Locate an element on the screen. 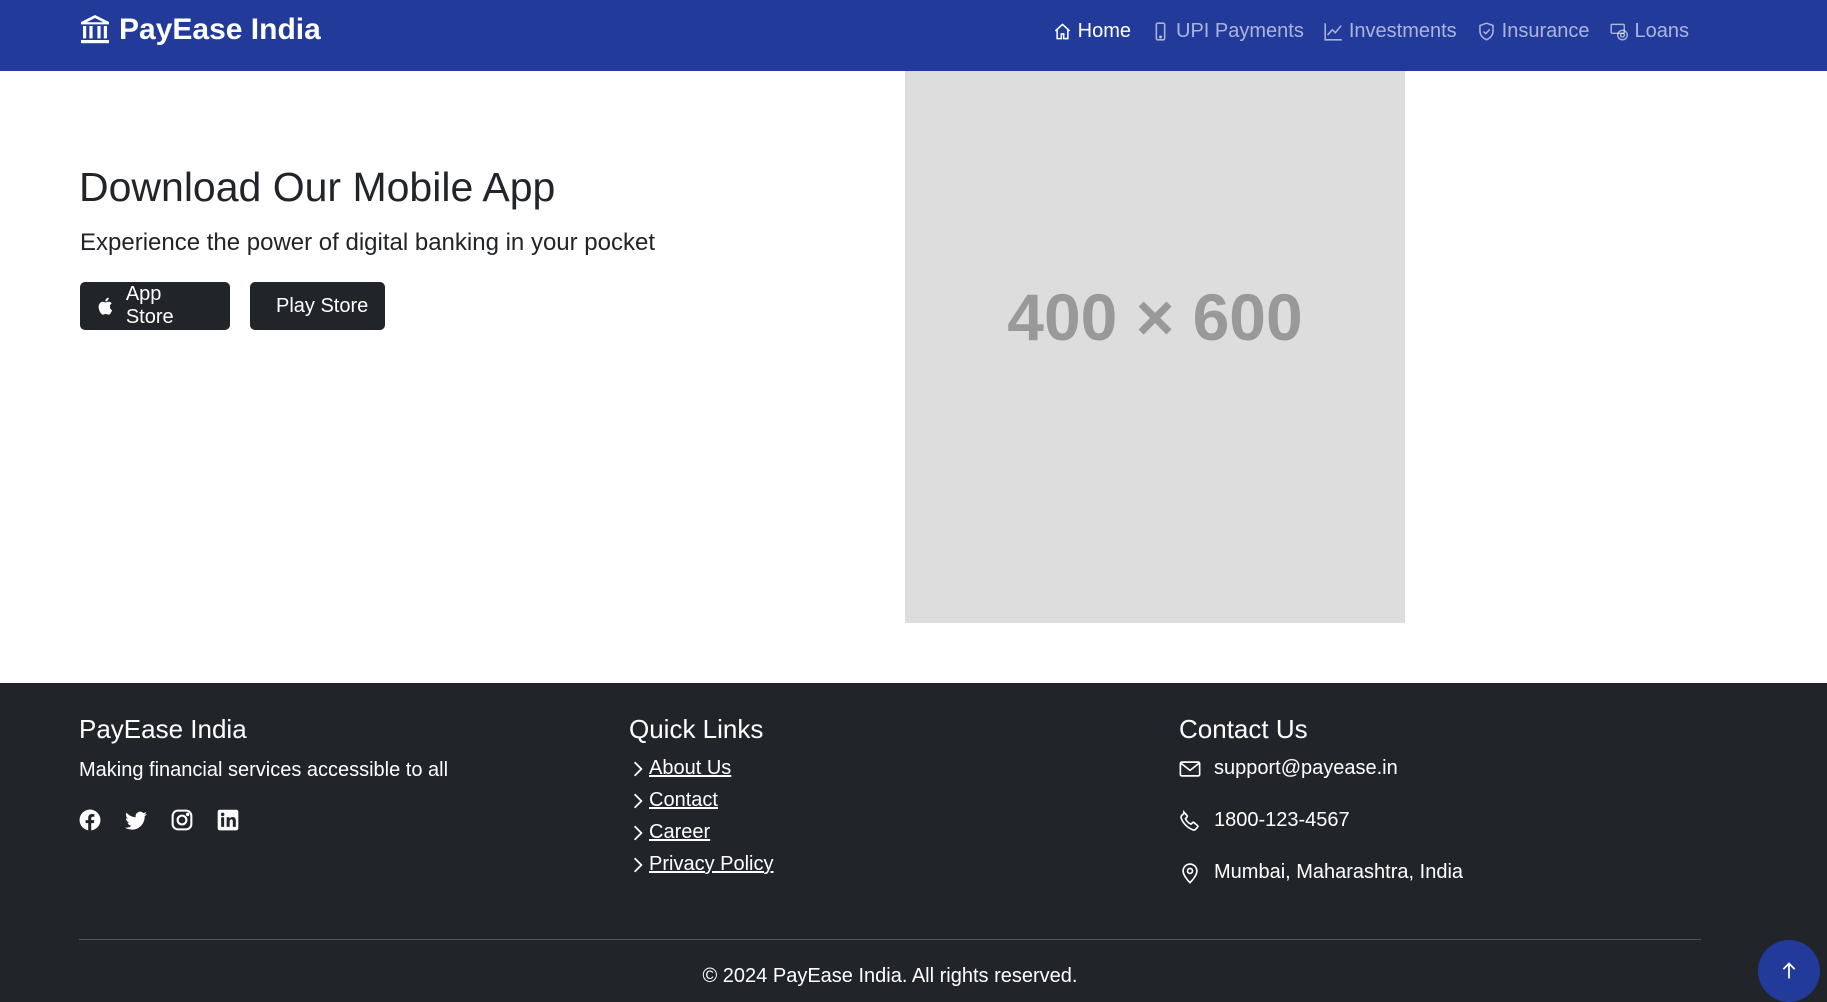 The height and width of the screenshot is (1002, 1827). twitter-icon is located at coordinates (136, 820).